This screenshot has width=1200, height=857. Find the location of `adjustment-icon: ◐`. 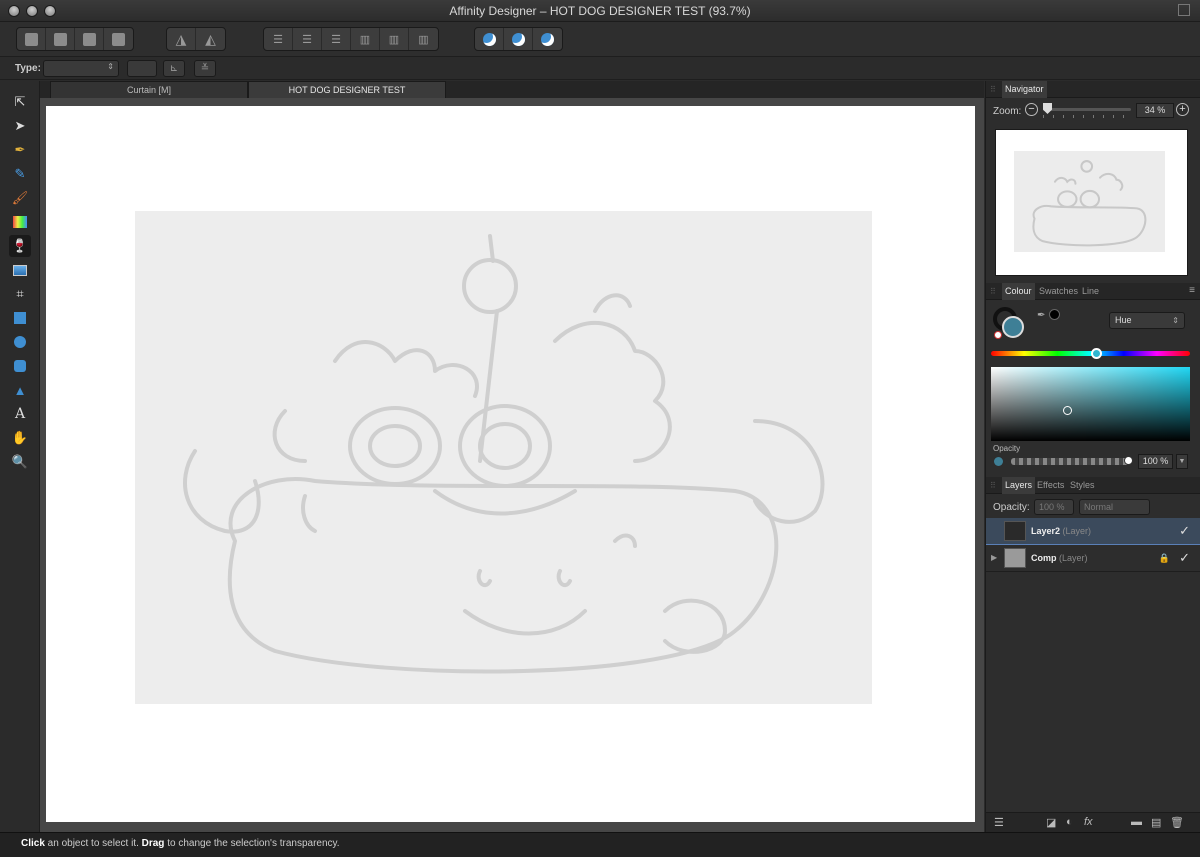

adjustment-icon: ◐ is located at coordinates (1069, 822).